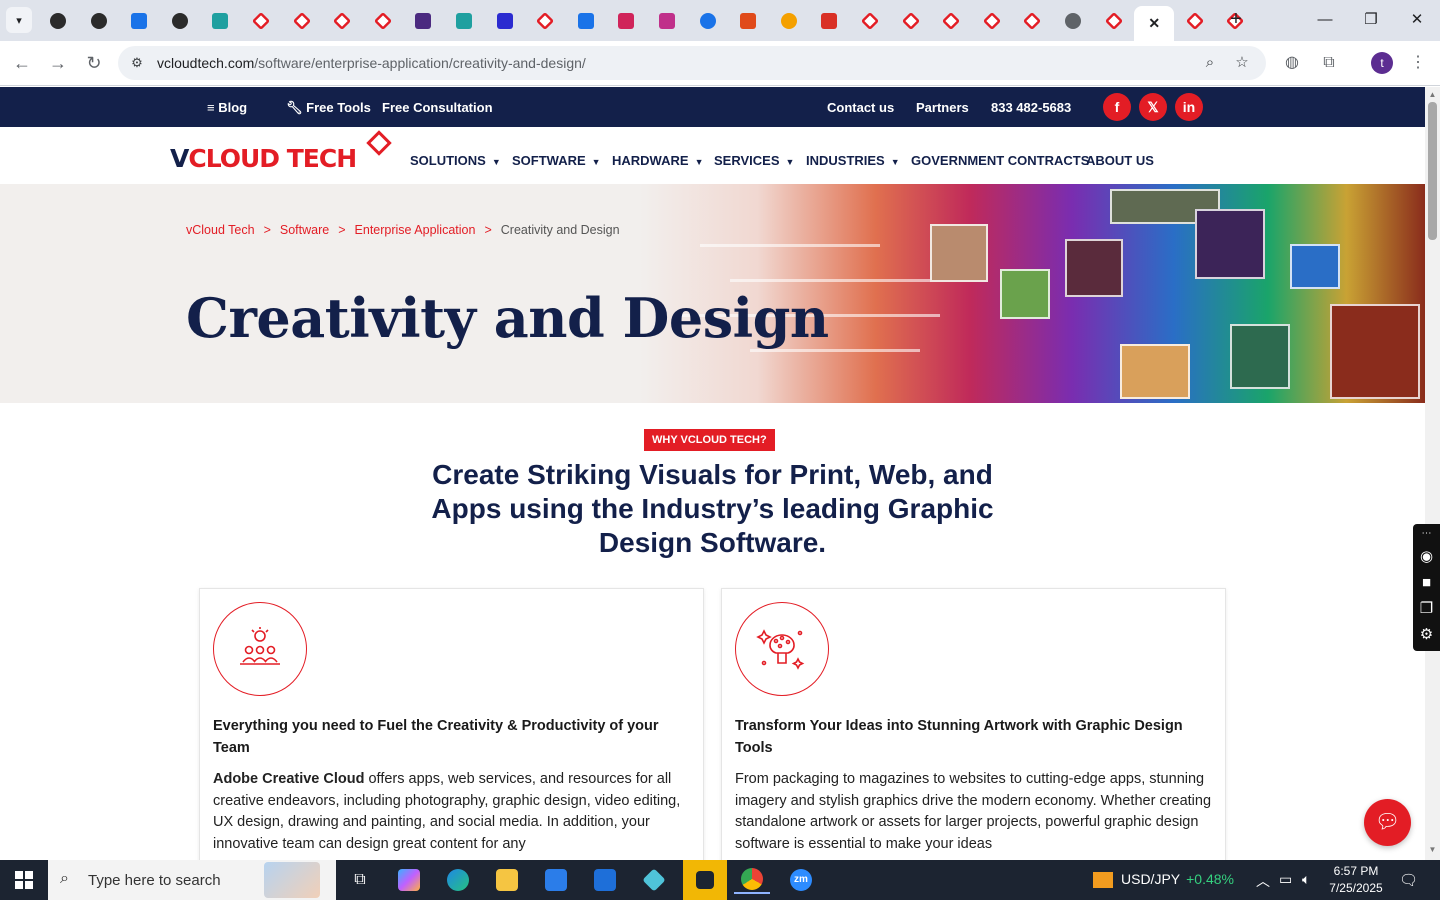 This screenshot has height=900, width=1440. I want to click on breadcrumb-enterprise: Enterprise Application, so click(415, 230).